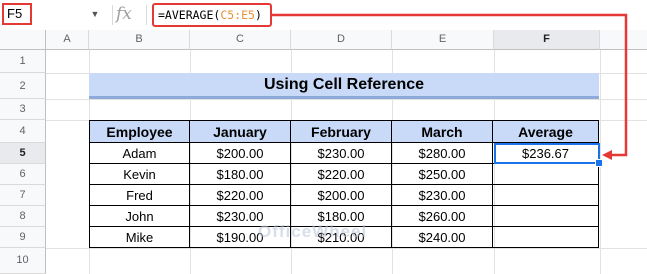  Describe the element at coordinates (443, 40) in the screenshot. I see `column-header-e: E` at that location.